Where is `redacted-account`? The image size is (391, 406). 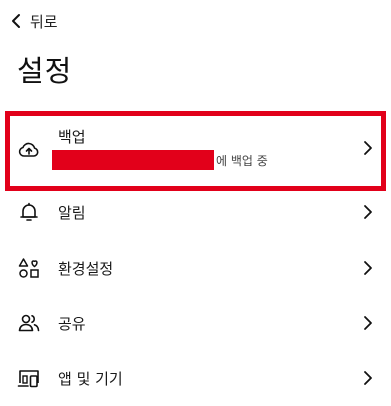
redacted-account is located at coordinates (133, 160).